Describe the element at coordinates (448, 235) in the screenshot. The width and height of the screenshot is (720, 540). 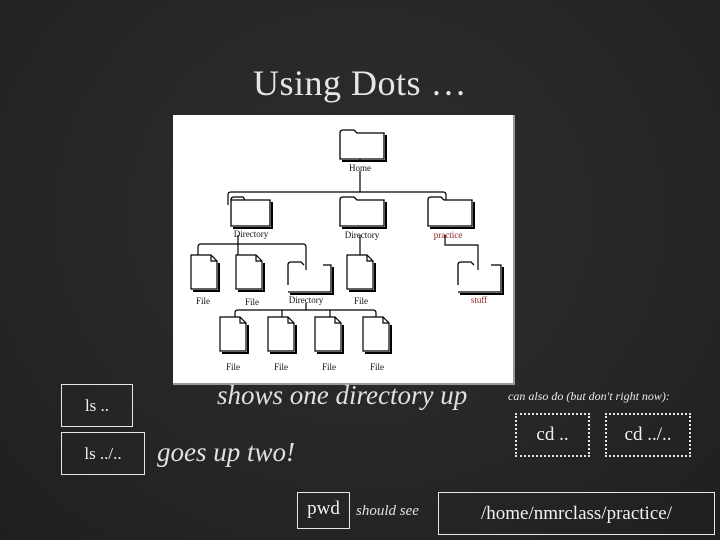
I see `node-practice-label: practice` at that location.